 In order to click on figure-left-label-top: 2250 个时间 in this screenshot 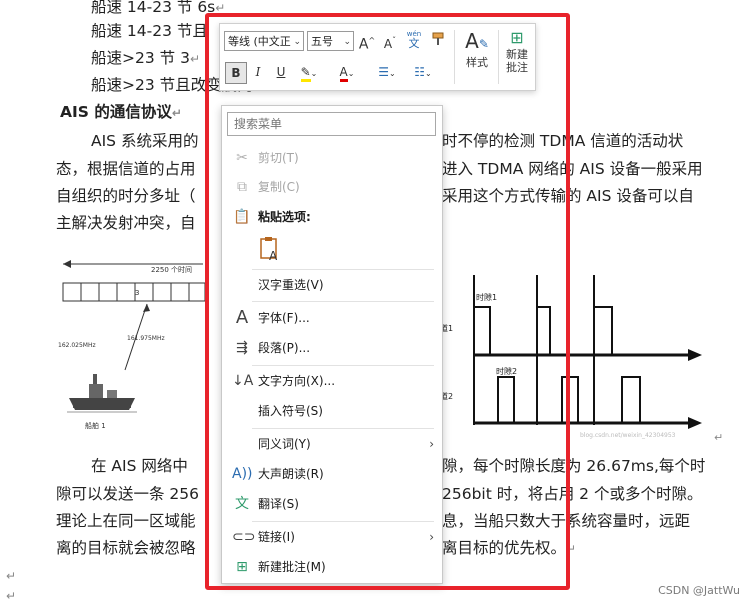, I will do `click(171, 269)`.